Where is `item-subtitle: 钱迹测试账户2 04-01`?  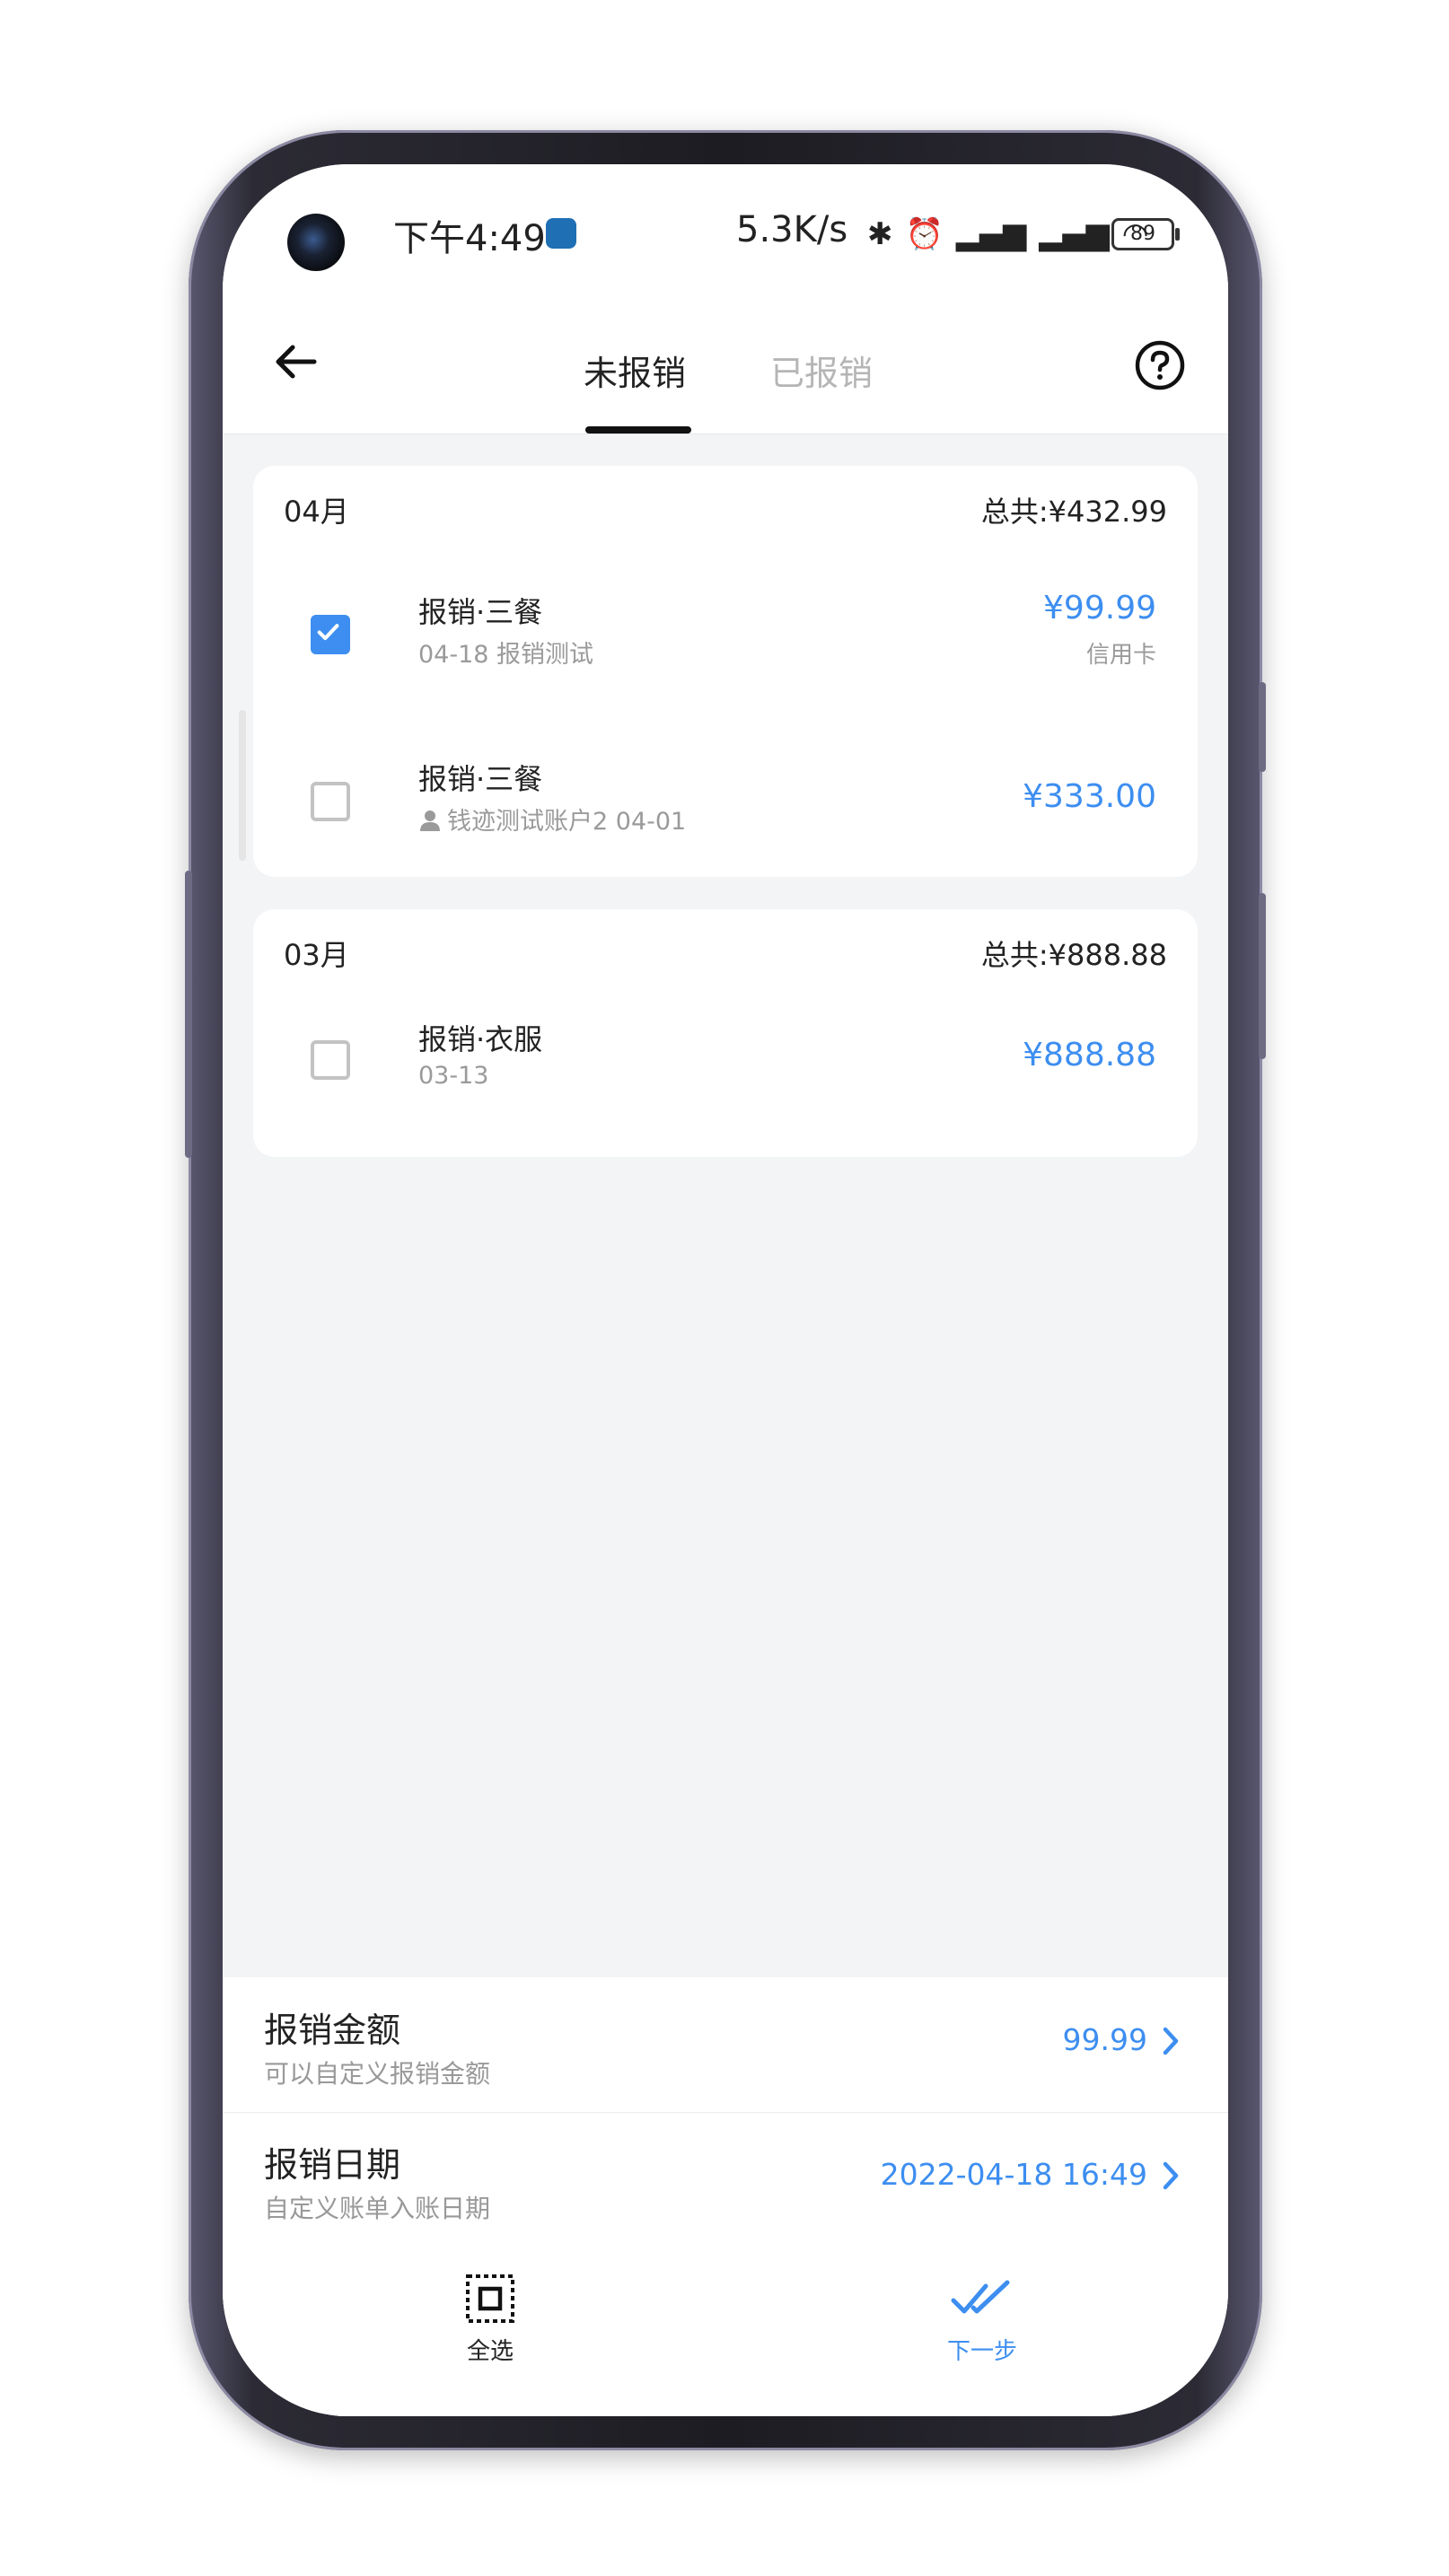 item-subtitle: 钱迹测试账户2 04-01 is located at coordinates (567, 822).